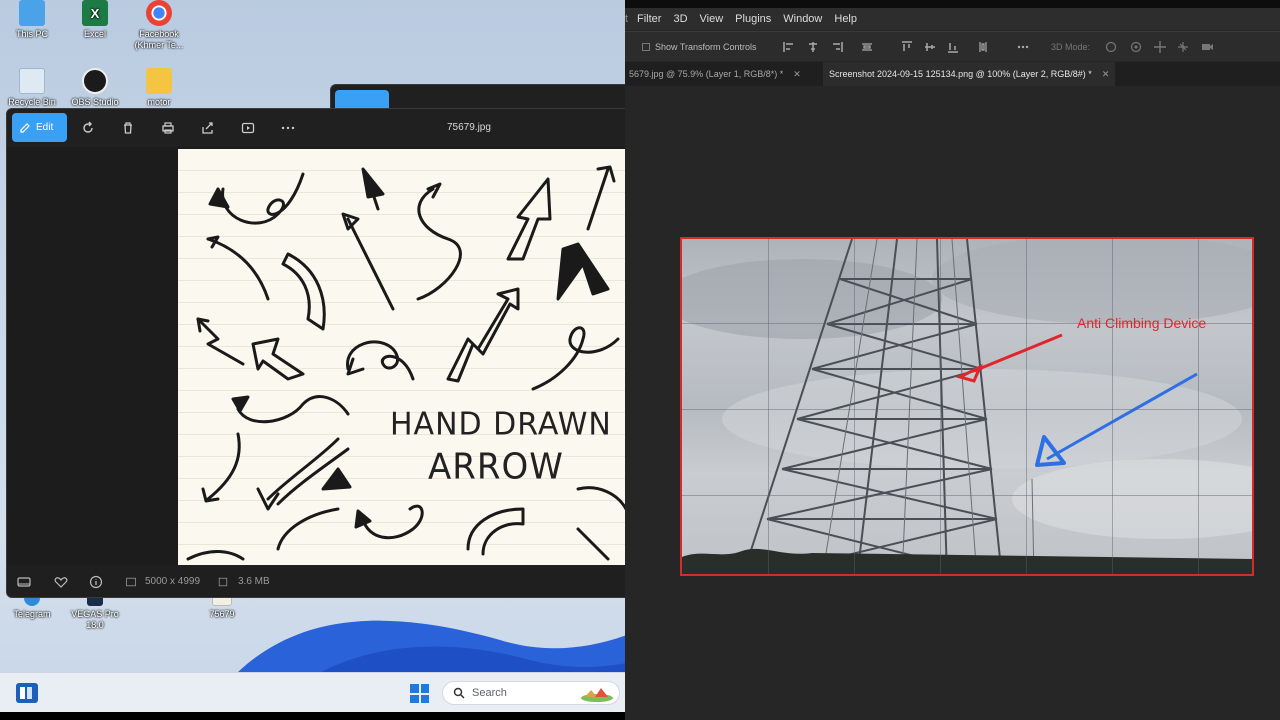 The image size is (1280, 720). Describe the element at coordinates (32, 614) in the screenshot. I see `desktop-icon-label: Telegram` at that location.